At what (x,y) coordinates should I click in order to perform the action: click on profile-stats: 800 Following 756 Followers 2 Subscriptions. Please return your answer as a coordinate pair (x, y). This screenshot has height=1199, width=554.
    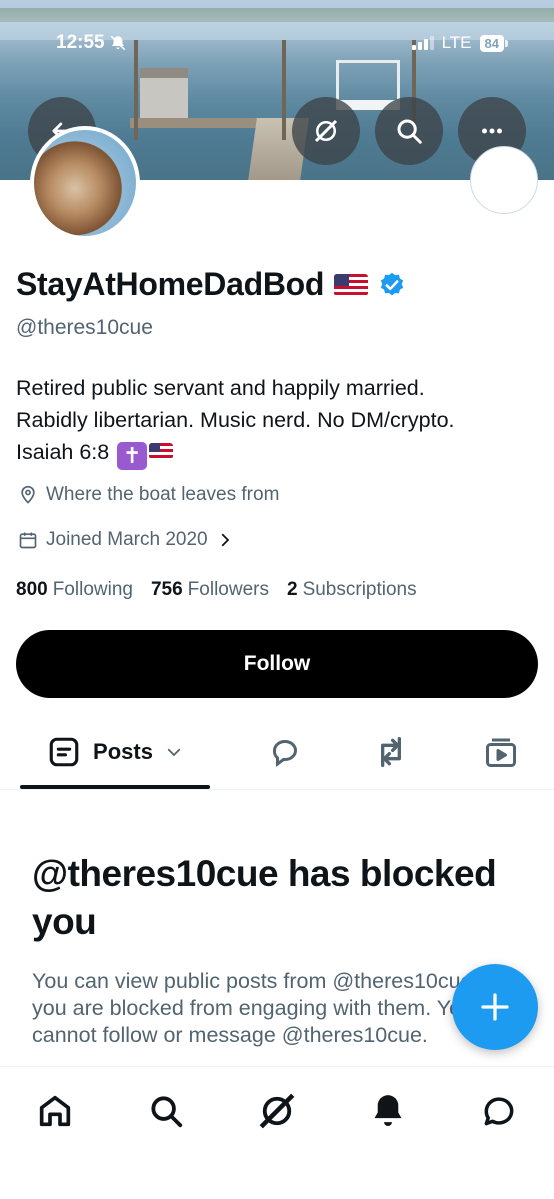
    Looking at the image, I should click on (216, 590).